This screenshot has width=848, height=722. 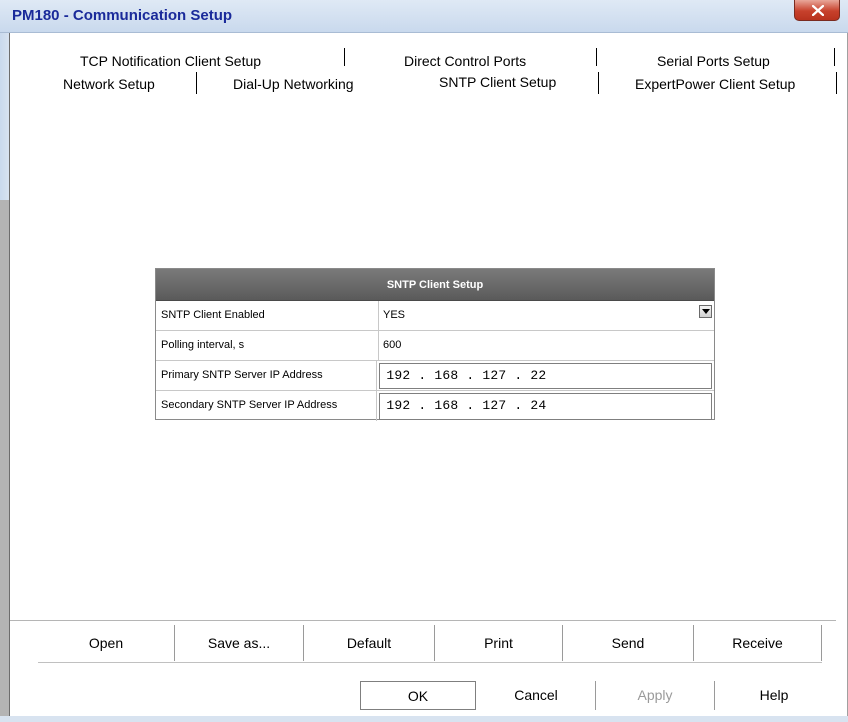 I want to click on tab-sntp-client-setup: SNTP Client Setup, so click(x=497, y=82).